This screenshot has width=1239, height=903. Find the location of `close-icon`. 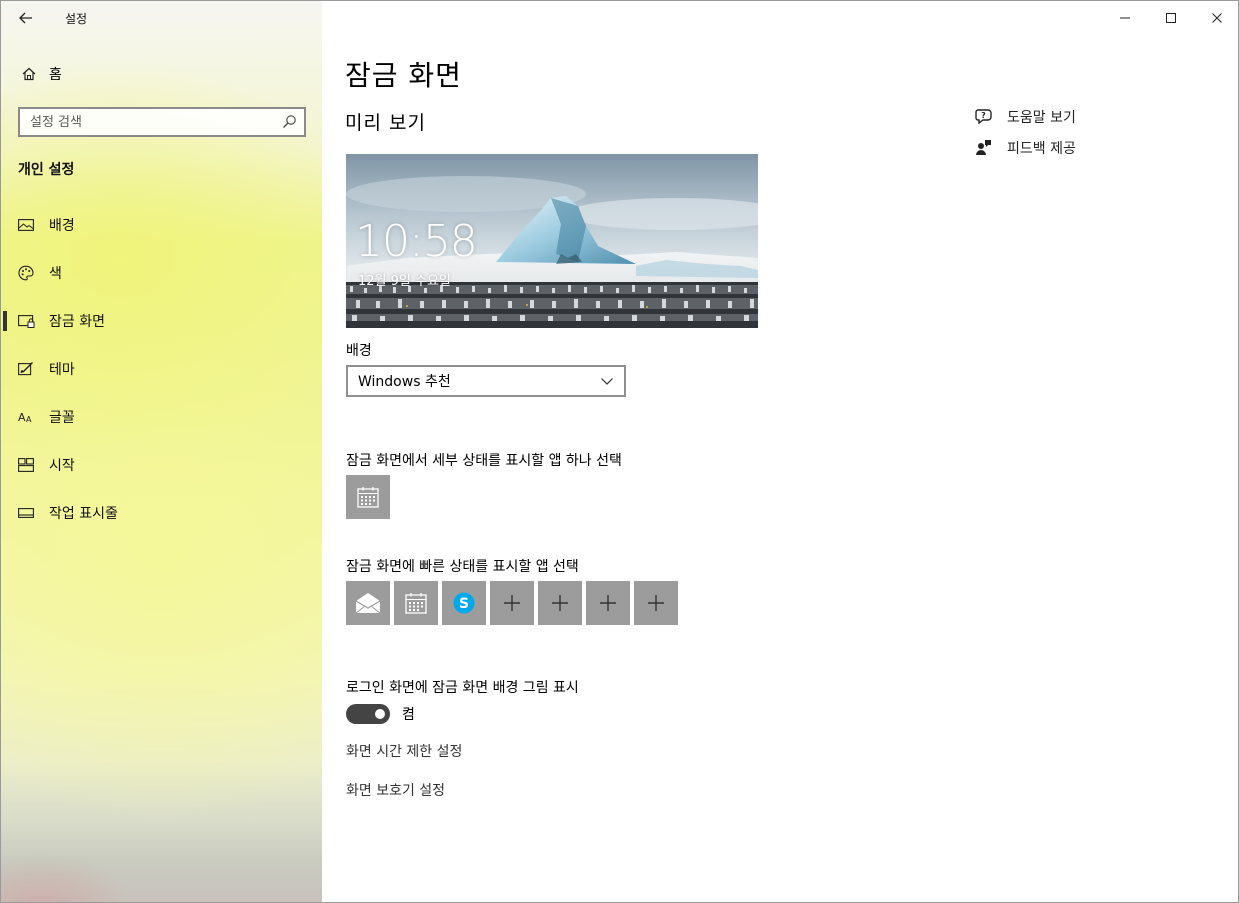

close-icon is located at coordinates (1217, 18).